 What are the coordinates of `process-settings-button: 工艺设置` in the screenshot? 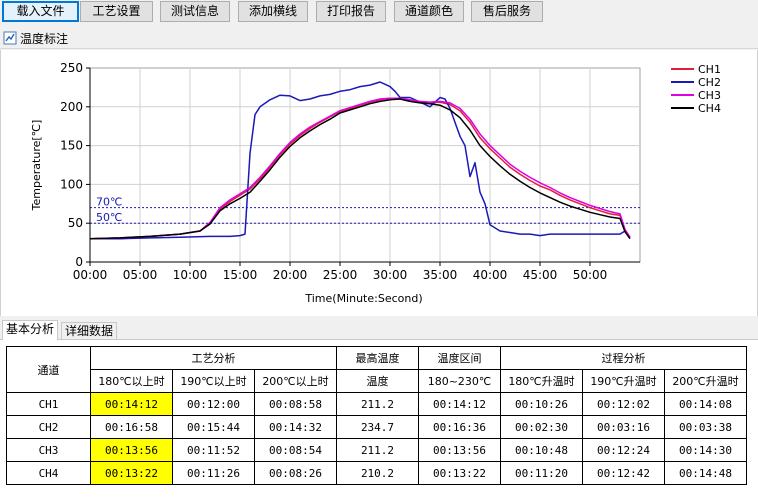 It's located at (116, 11).